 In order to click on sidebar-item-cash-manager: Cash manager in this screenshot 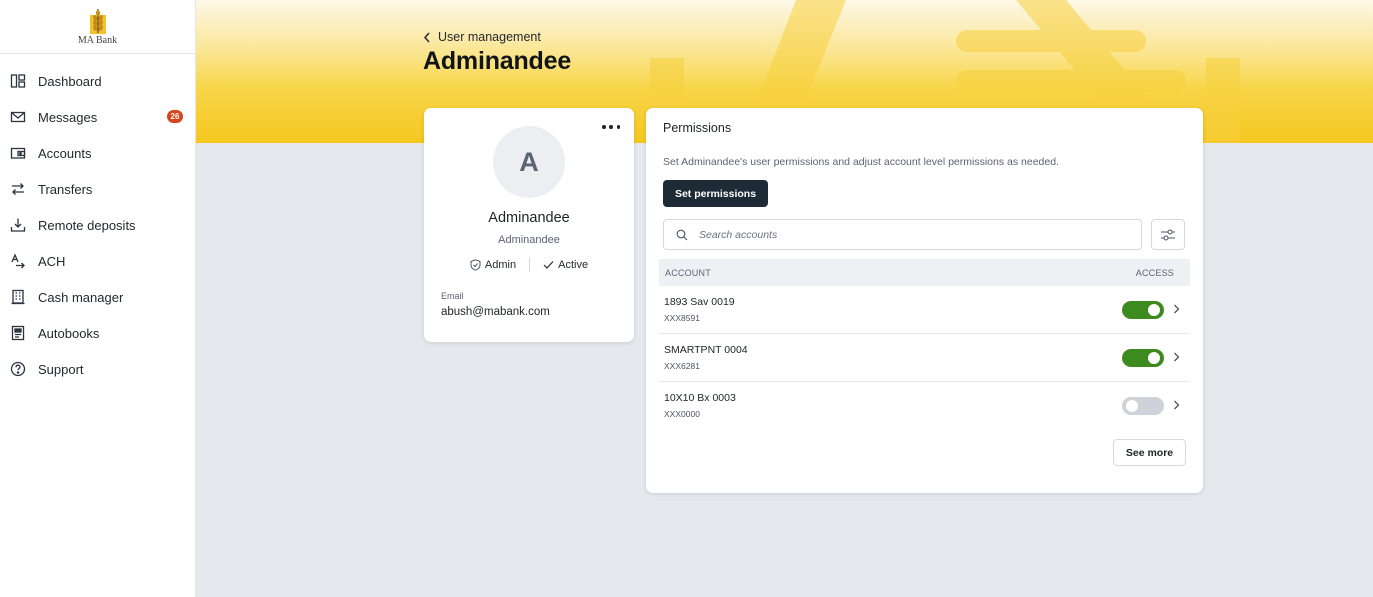, I will do `click(97, 297)`.